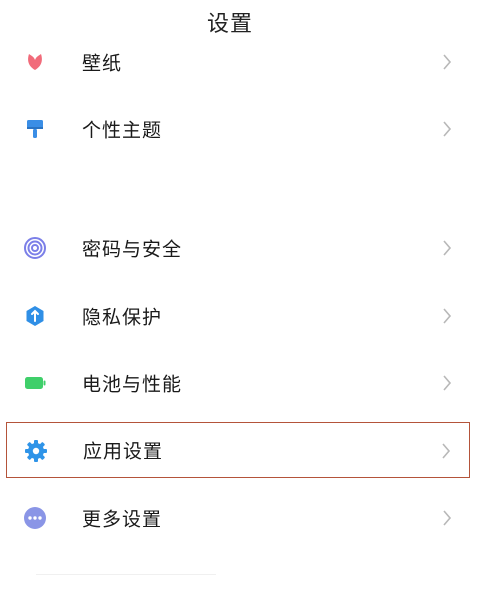 The height and width of the screenshot is (593, 484). What do you see at coordinates (122, 519) in the screenshot?
I see `settings-item-label: 更多设置` at bounding box center [122, 519].